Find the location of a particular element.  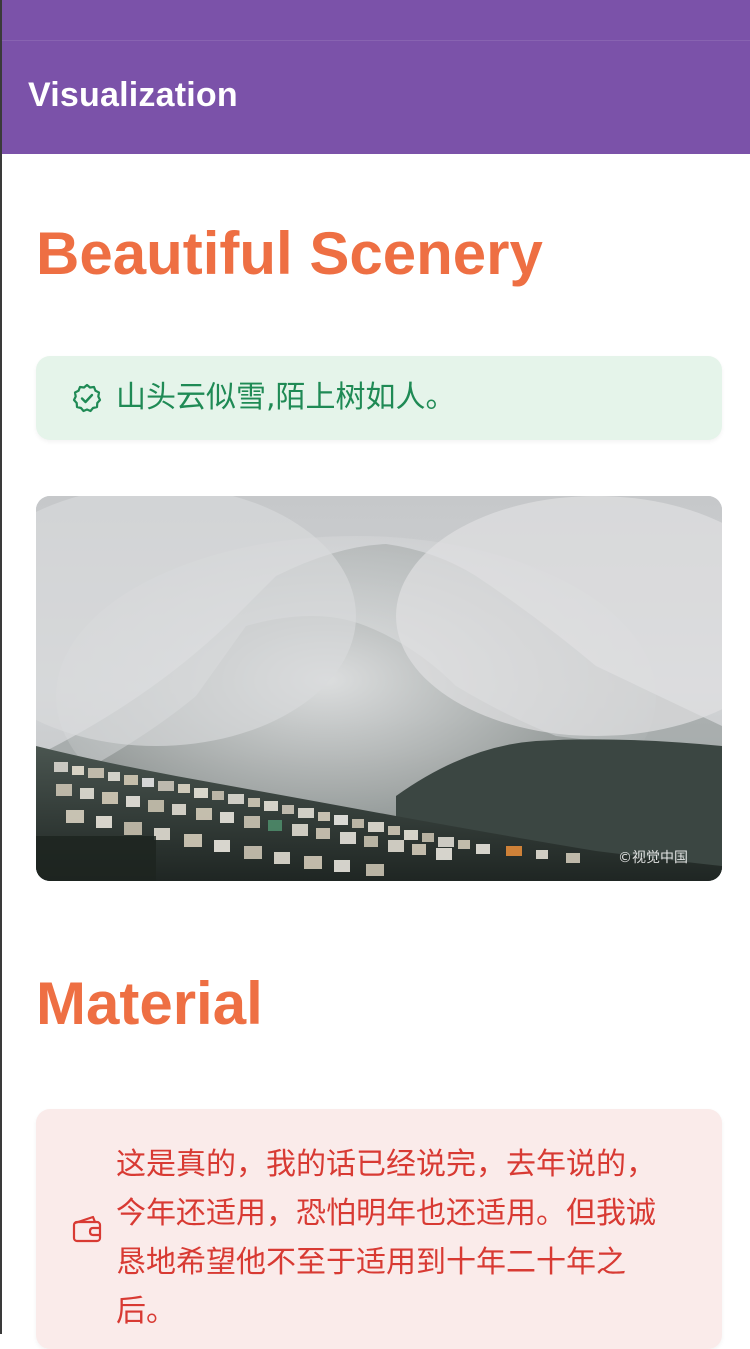

success-alert-text: 山头云似雪,陌上树如人。 is located at coordinates (286, 397).